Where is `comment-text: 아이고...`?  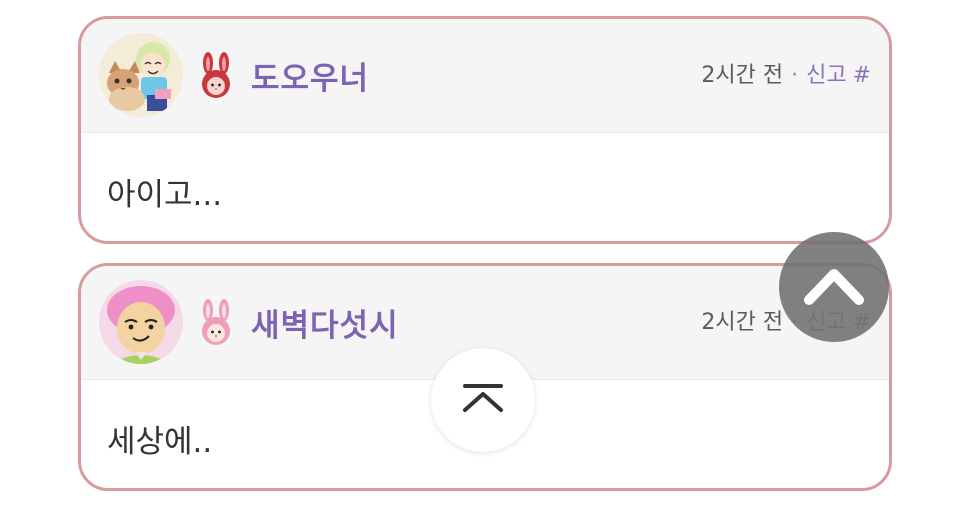
comment-text: 아이고... is located at coordinates (165, 195).